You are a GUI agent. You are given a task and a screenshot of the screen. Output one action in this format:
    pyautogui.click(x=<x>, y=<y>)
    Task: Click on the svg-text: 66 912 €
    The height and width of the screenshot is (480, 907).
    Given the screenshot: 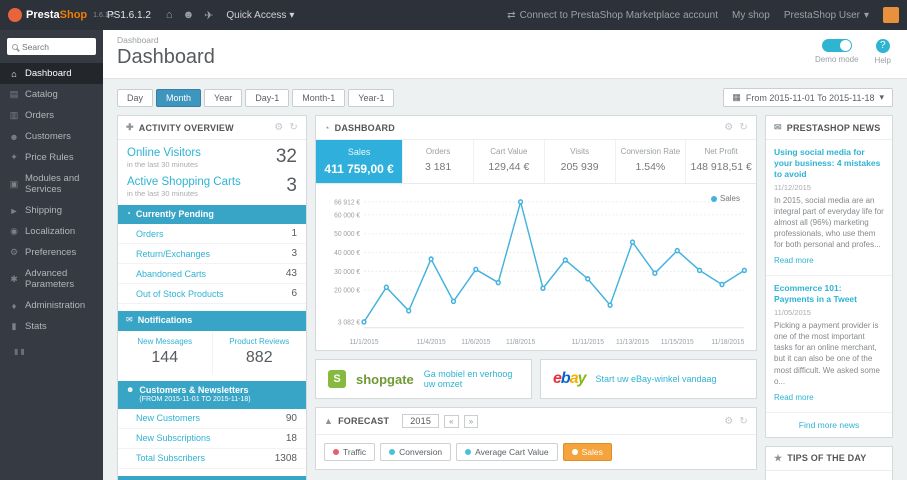 What is the action you would take?
    pyautogui.click(x=347, y=202)
    